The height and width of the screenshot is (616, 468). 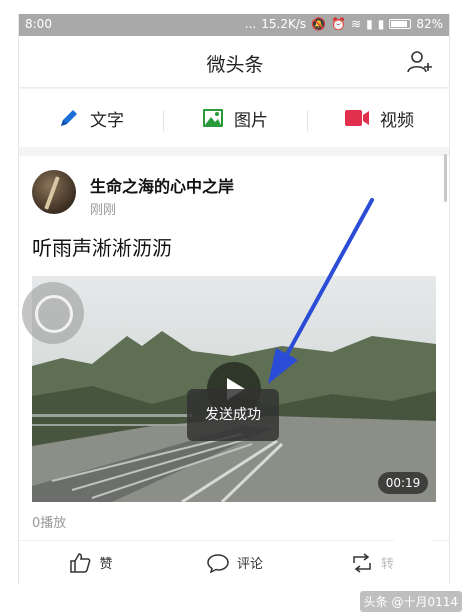 What do you see at coordinates (103, 210) in the screenshot?
I see `post-time: 刚刚` at bounding box center [103, 210].